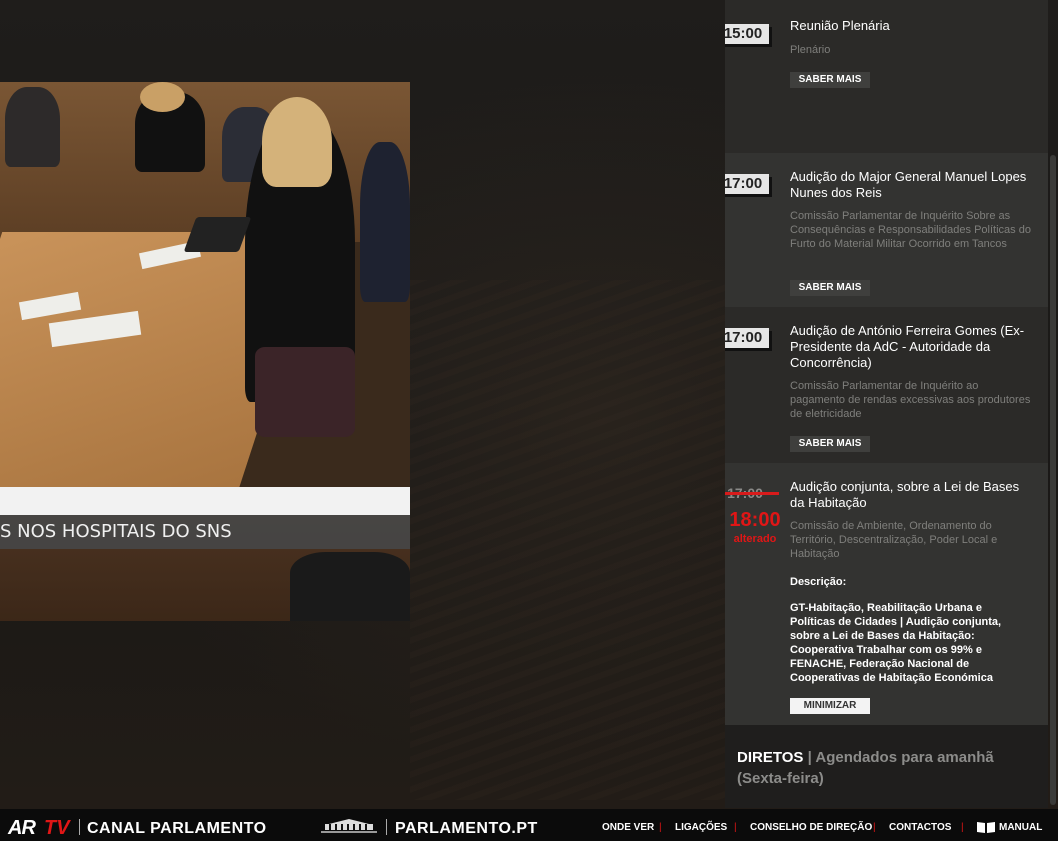 The height and width of the screenshot is (841, 1058). I want to click on nav-onde-ver: ONDE VER, so click(628, 827).